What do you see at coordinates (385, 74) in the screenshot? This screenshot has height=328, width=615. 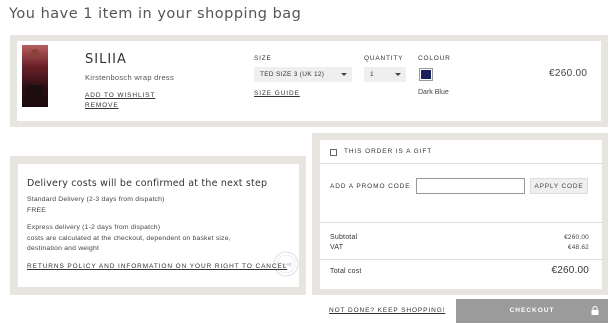 I see `quantity-select: 1` at bounding box center [385, 74].